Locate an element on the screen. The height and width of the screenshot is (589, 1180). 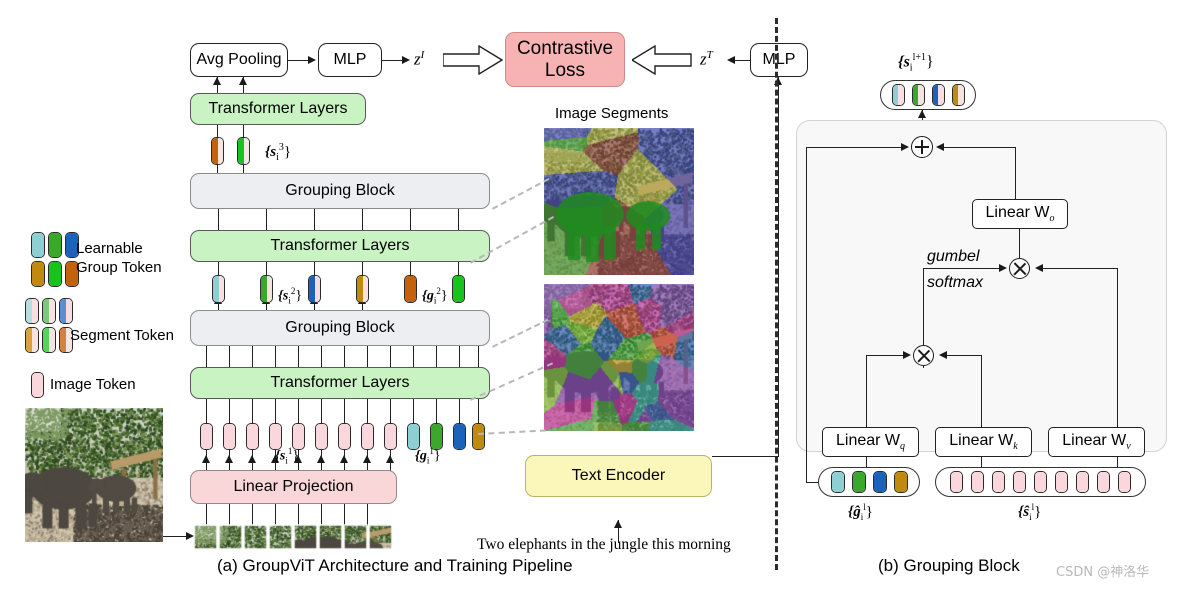
arrowhead-mlptext-zt is located at coordinates (731, 59).